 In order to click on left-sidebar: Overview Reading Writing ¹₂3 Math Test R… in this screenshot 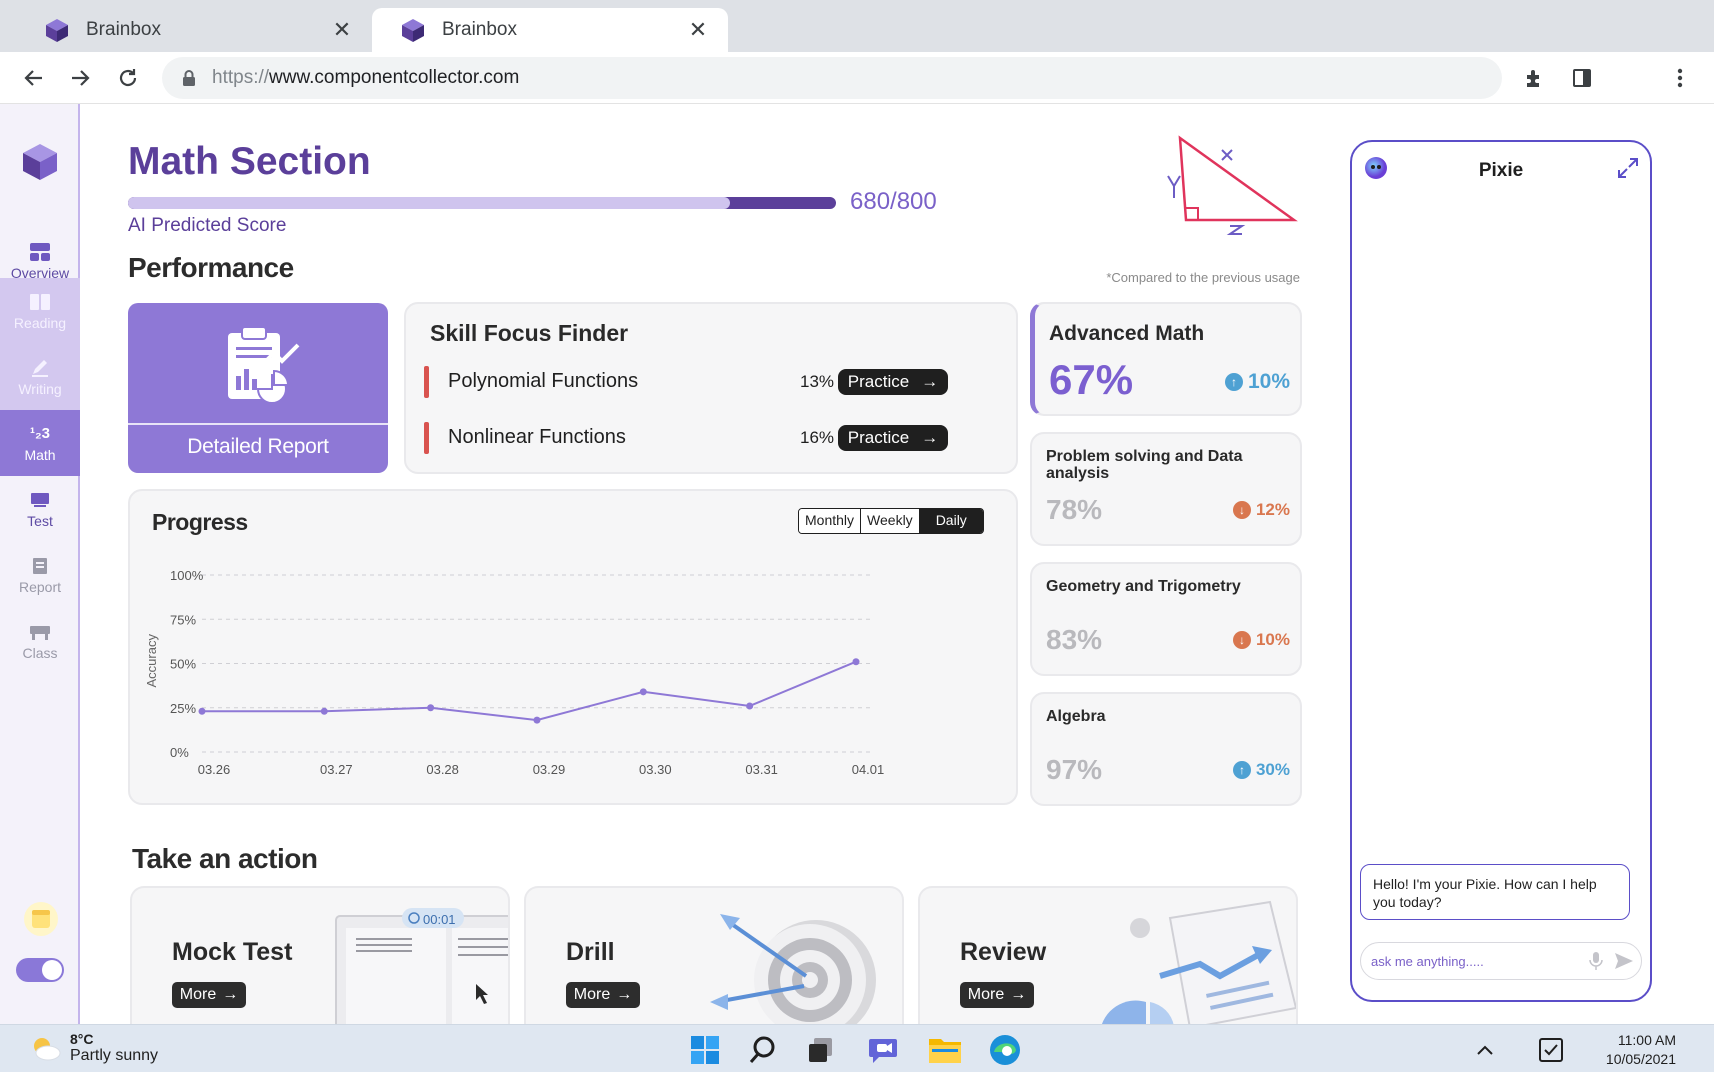, I will do `click(40, 564)`.